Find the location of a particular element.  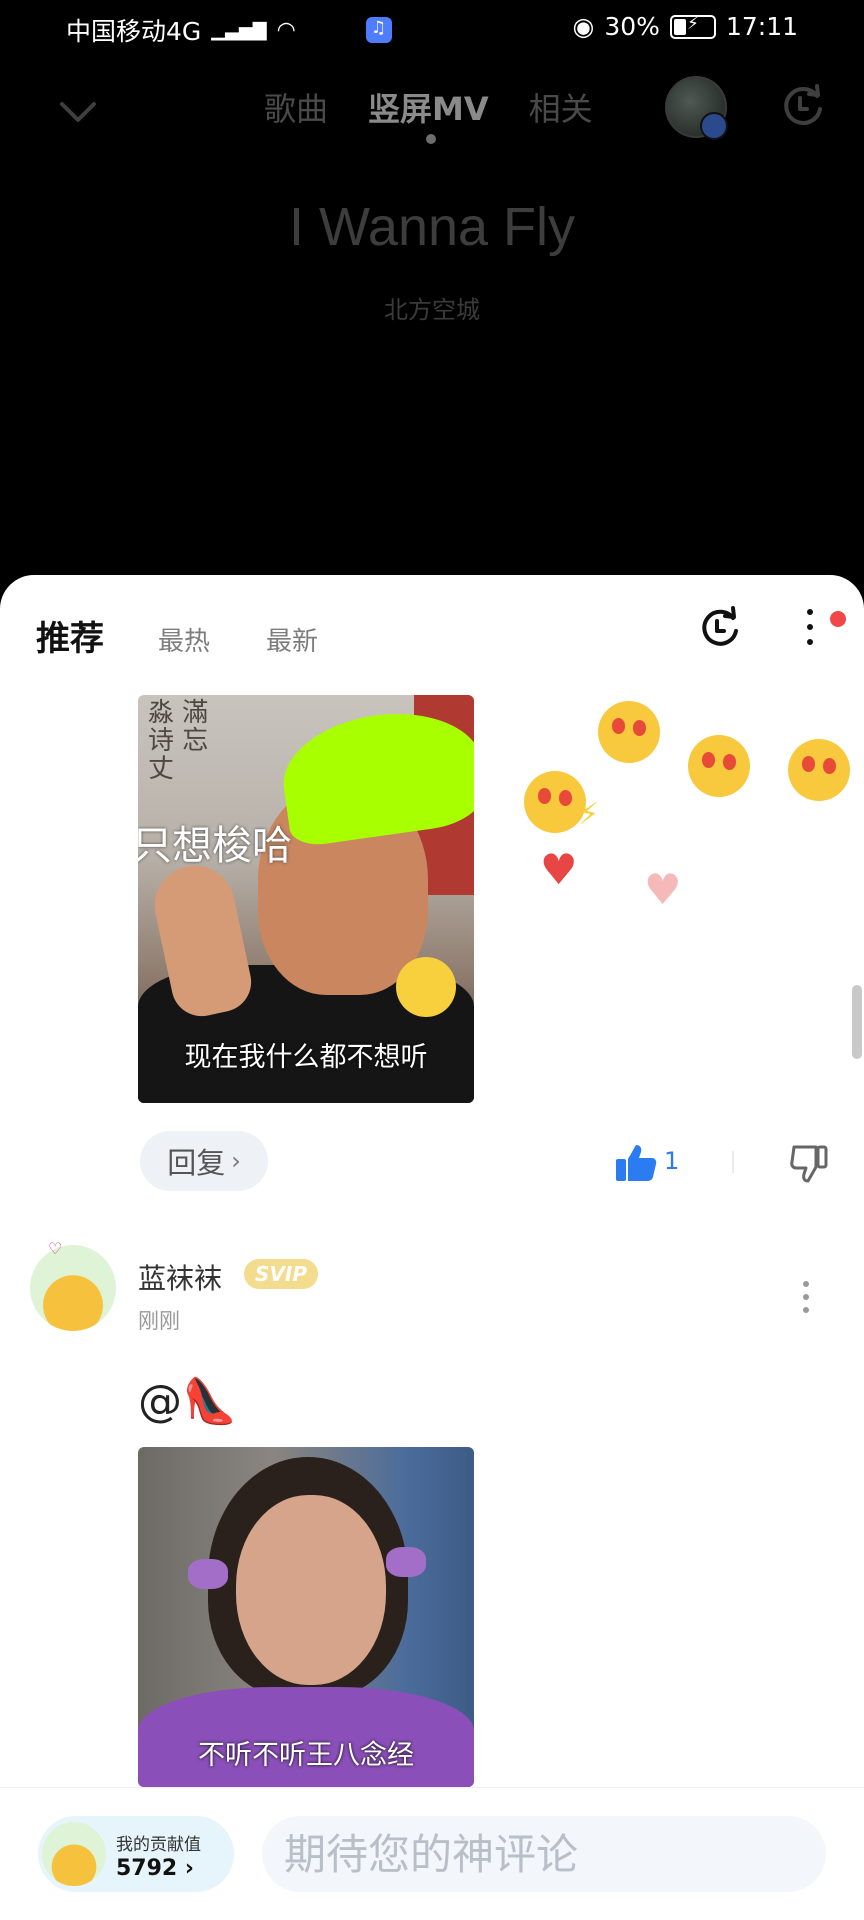

thumbs-down-icon is located at coordinates (810, 1163).